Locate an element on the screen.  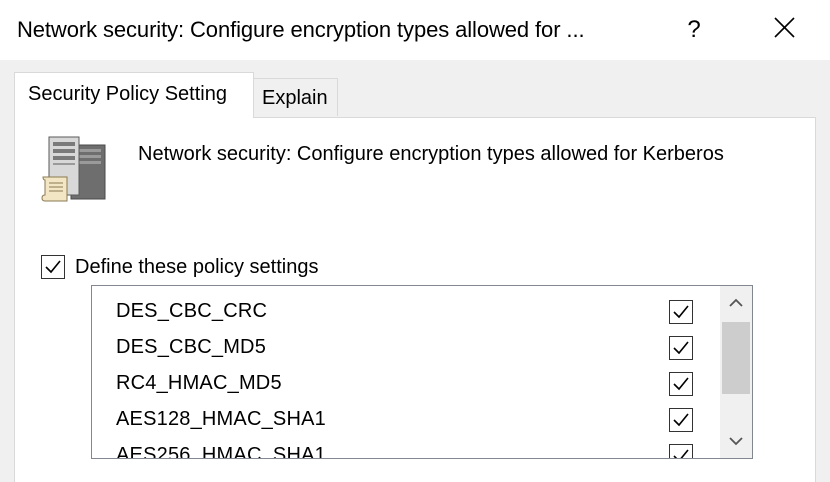
scroll-down-button is located at coordinates (736, 441).